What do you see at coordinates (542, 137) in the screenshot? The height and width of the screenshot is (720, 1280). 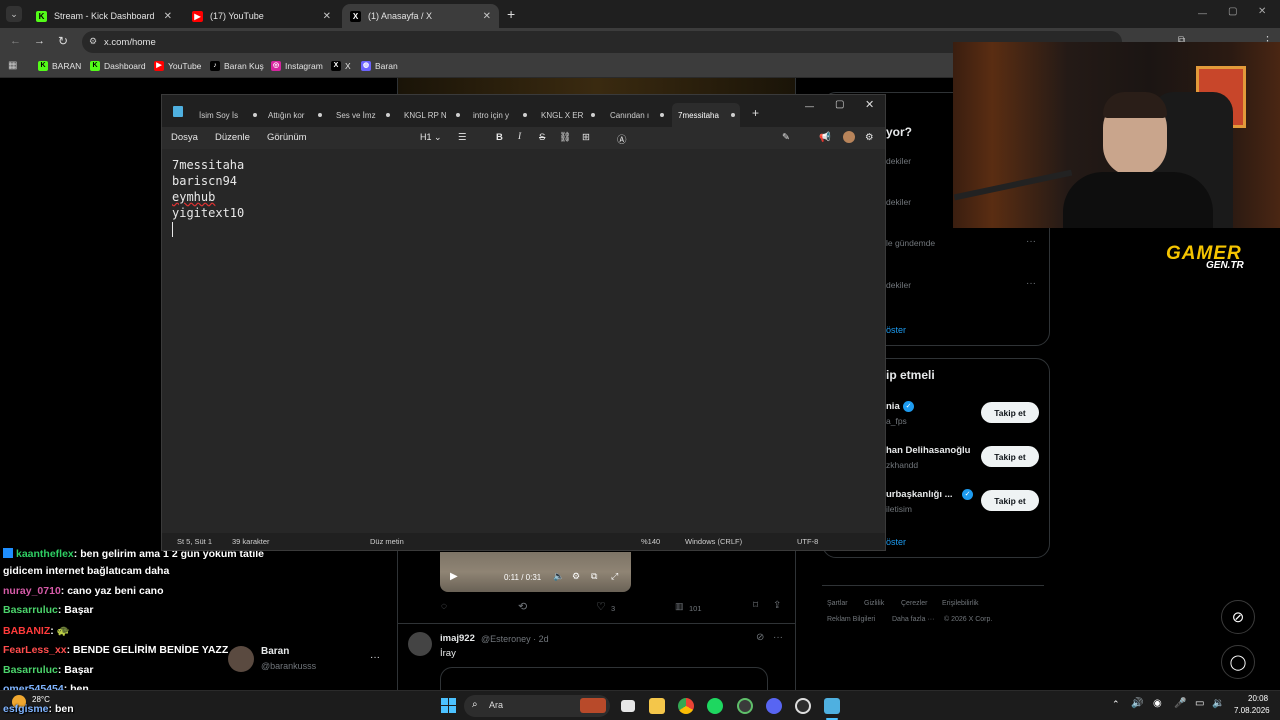 I see `strikethrough-icon: S` at bounding box center [542, 137].